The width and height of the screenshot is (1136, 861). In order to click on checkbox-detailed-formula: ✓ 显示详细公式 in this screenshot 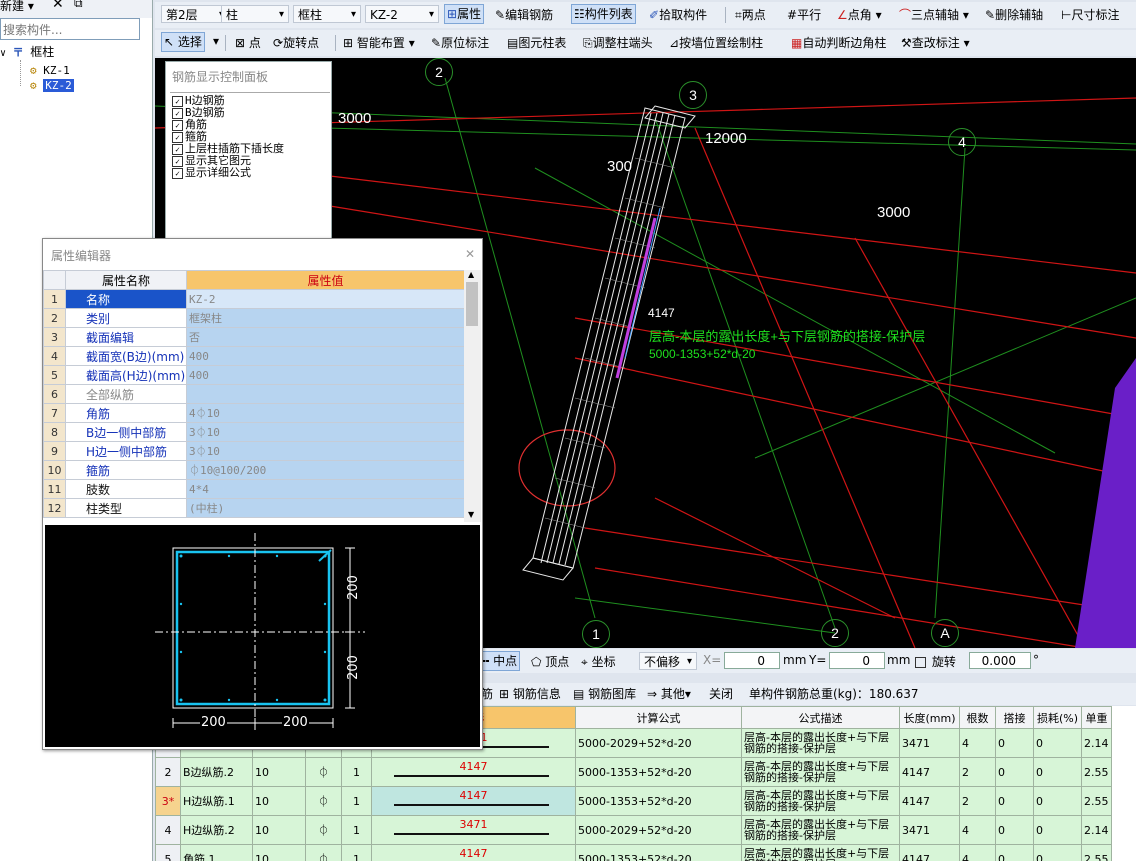, I will do `click(211, 173)`.